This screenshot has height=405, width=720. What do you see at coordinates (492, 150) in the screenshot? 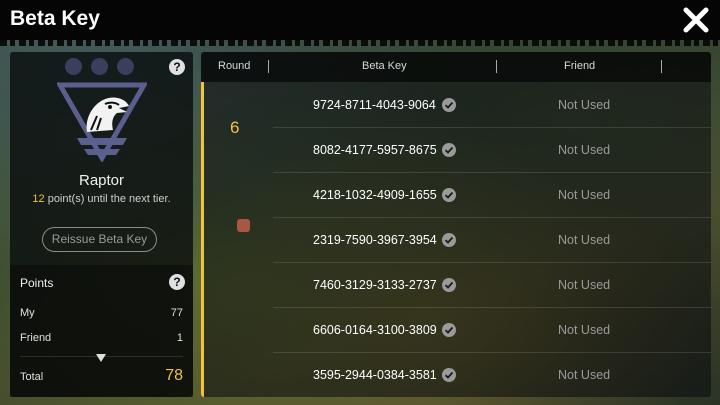
I see `table-row: 8082-4177-5957-8675 Not Used` at bounding box center [492, 150].